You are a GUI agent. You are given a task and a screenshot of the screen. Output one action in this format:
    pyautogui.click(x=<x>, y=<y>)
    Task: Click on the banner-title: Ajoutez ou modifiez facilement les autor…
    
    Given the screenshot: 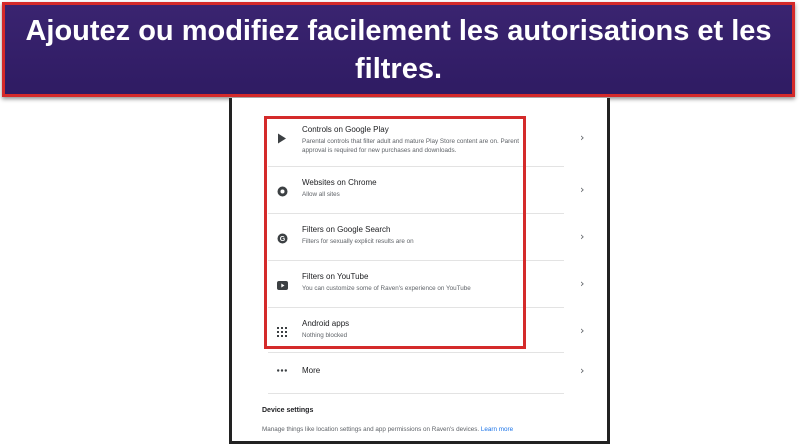 What is the action you would take?
    pyautogui.click(x=398, y=49)
    